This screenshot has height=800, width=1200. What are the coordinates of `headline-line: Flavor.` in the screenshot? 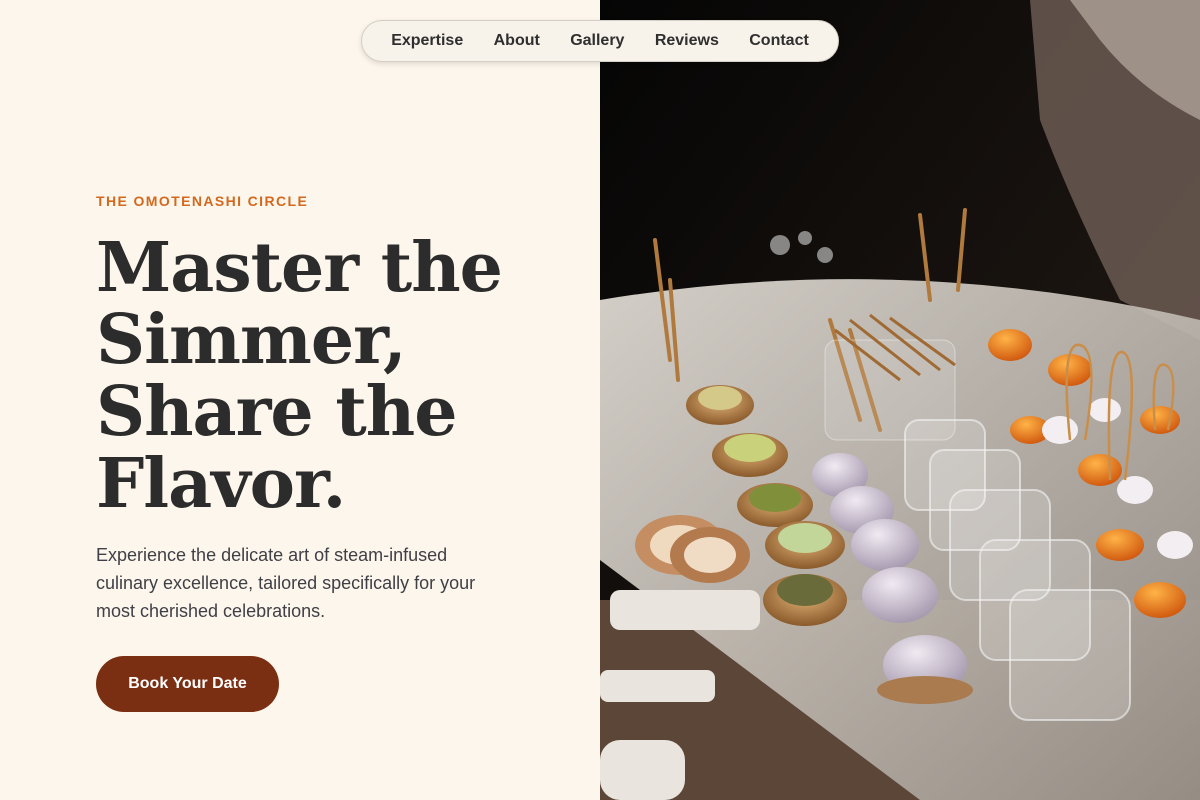 It's located at (221, 484).